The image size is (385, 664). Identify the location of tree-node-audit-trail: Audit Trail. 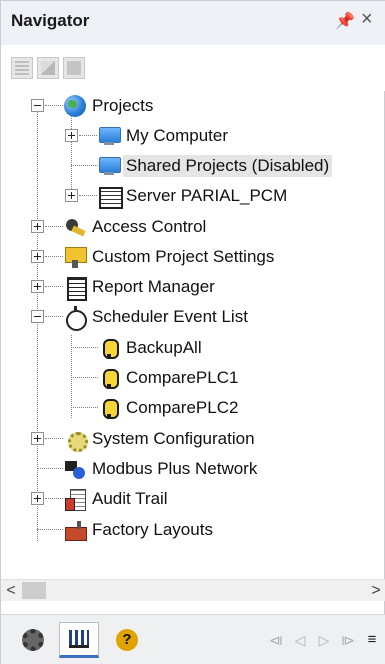
(116, 499).